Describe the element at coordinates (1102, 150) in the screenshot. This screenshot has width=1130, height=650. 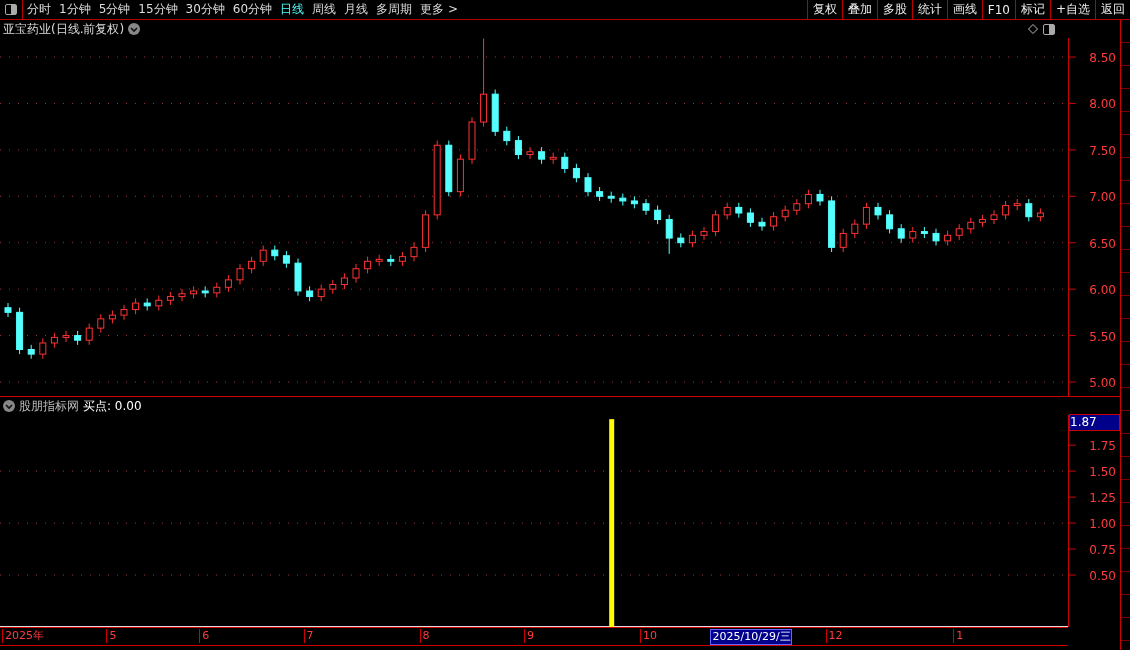
I see `price-tick: 7.50` at that location.